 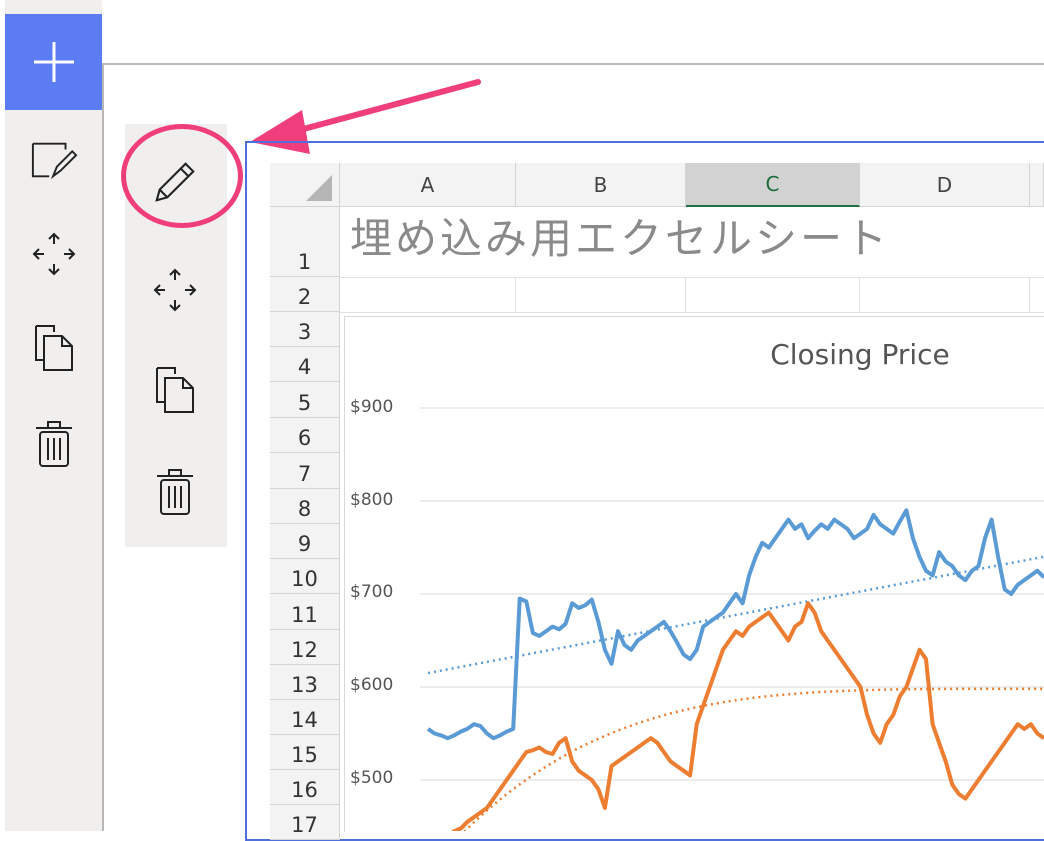 I want to click on y-tick-label: $900, so click(x=372, y=407).